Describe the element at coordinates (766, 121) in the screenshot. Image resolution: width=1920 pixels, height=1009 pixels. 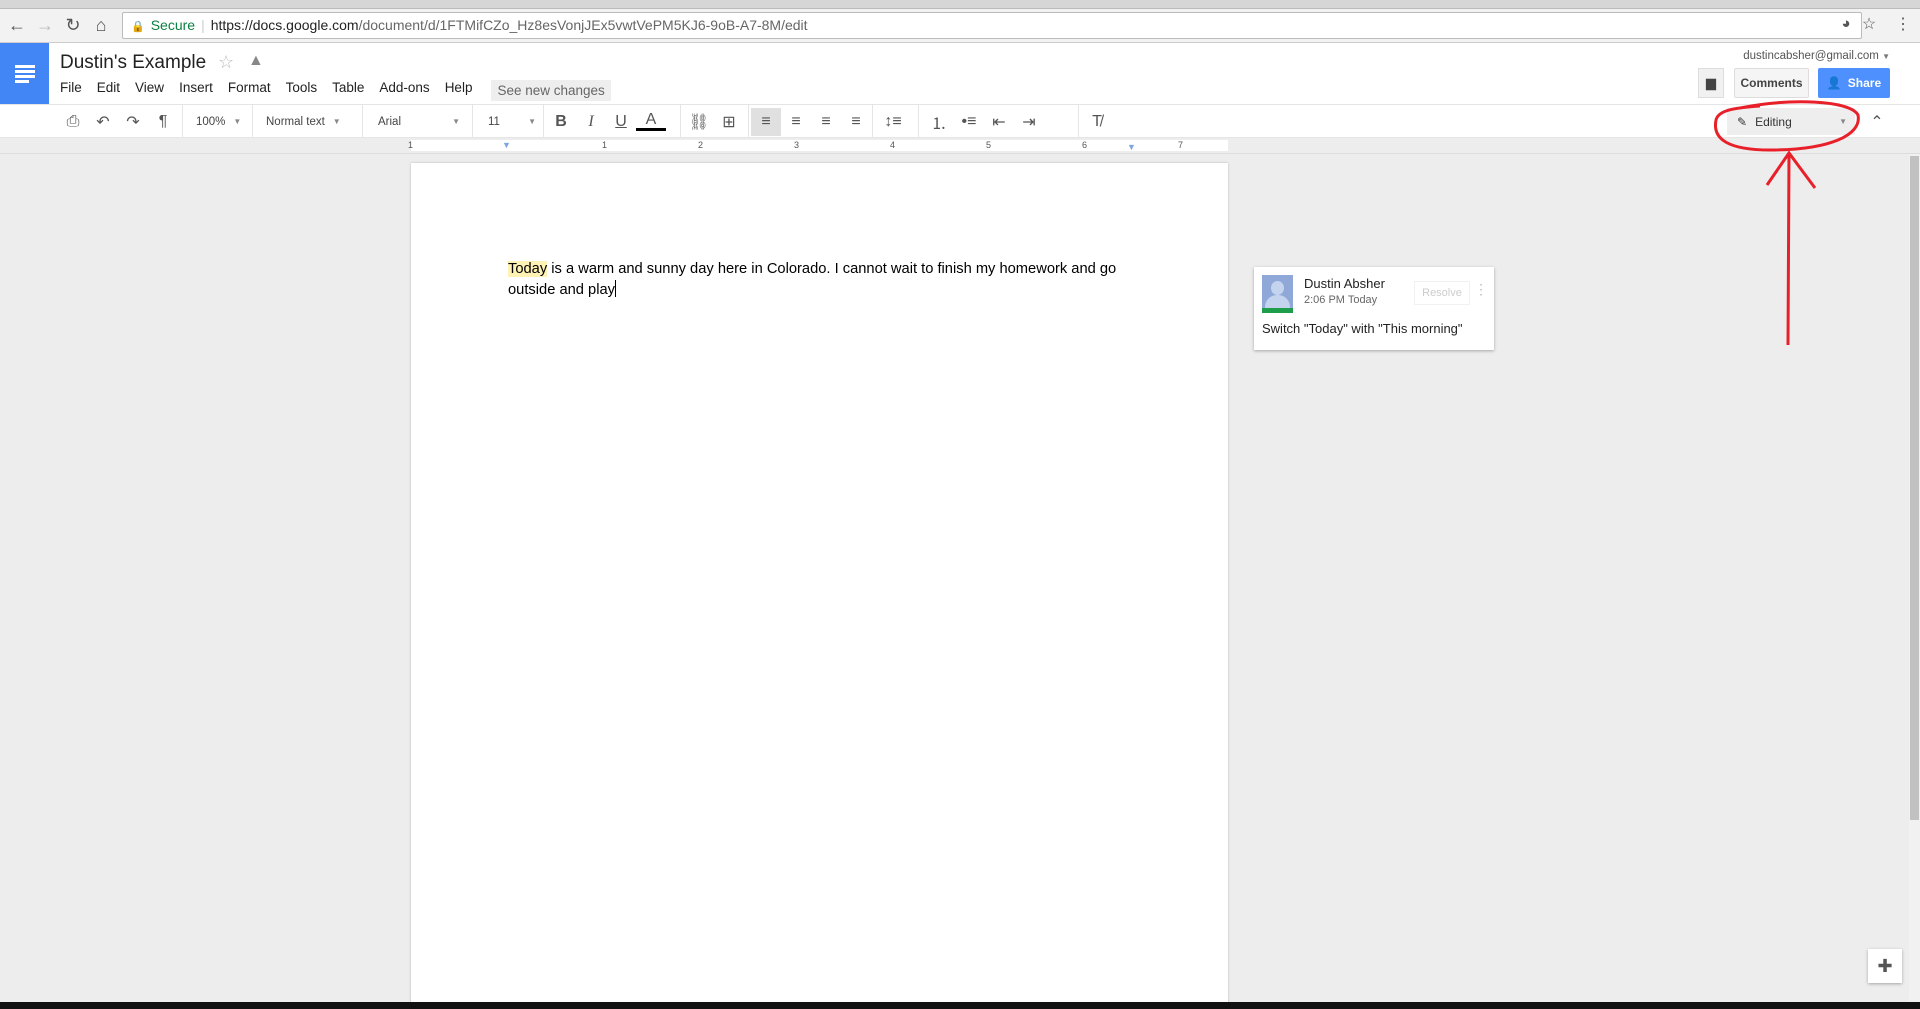
I see `align-left-icon: ≡` at that location.